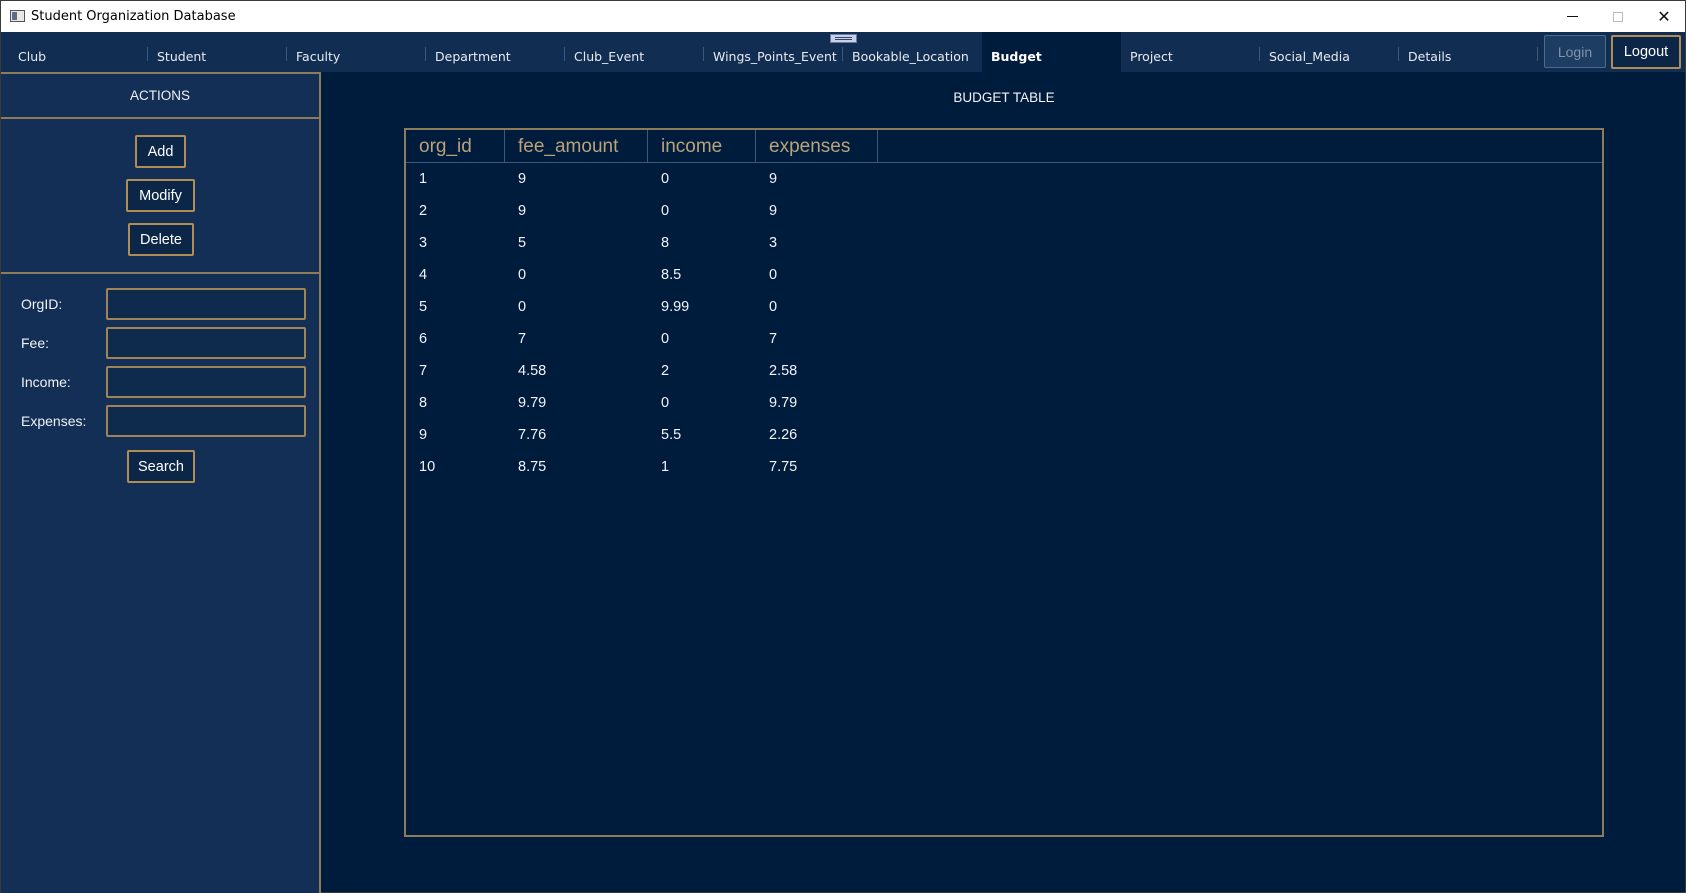 This screenshot has height=893, width=1686. Describe the element at coordinates (665, 371) in the screenshot. I see `cell-income: 2` at that location.